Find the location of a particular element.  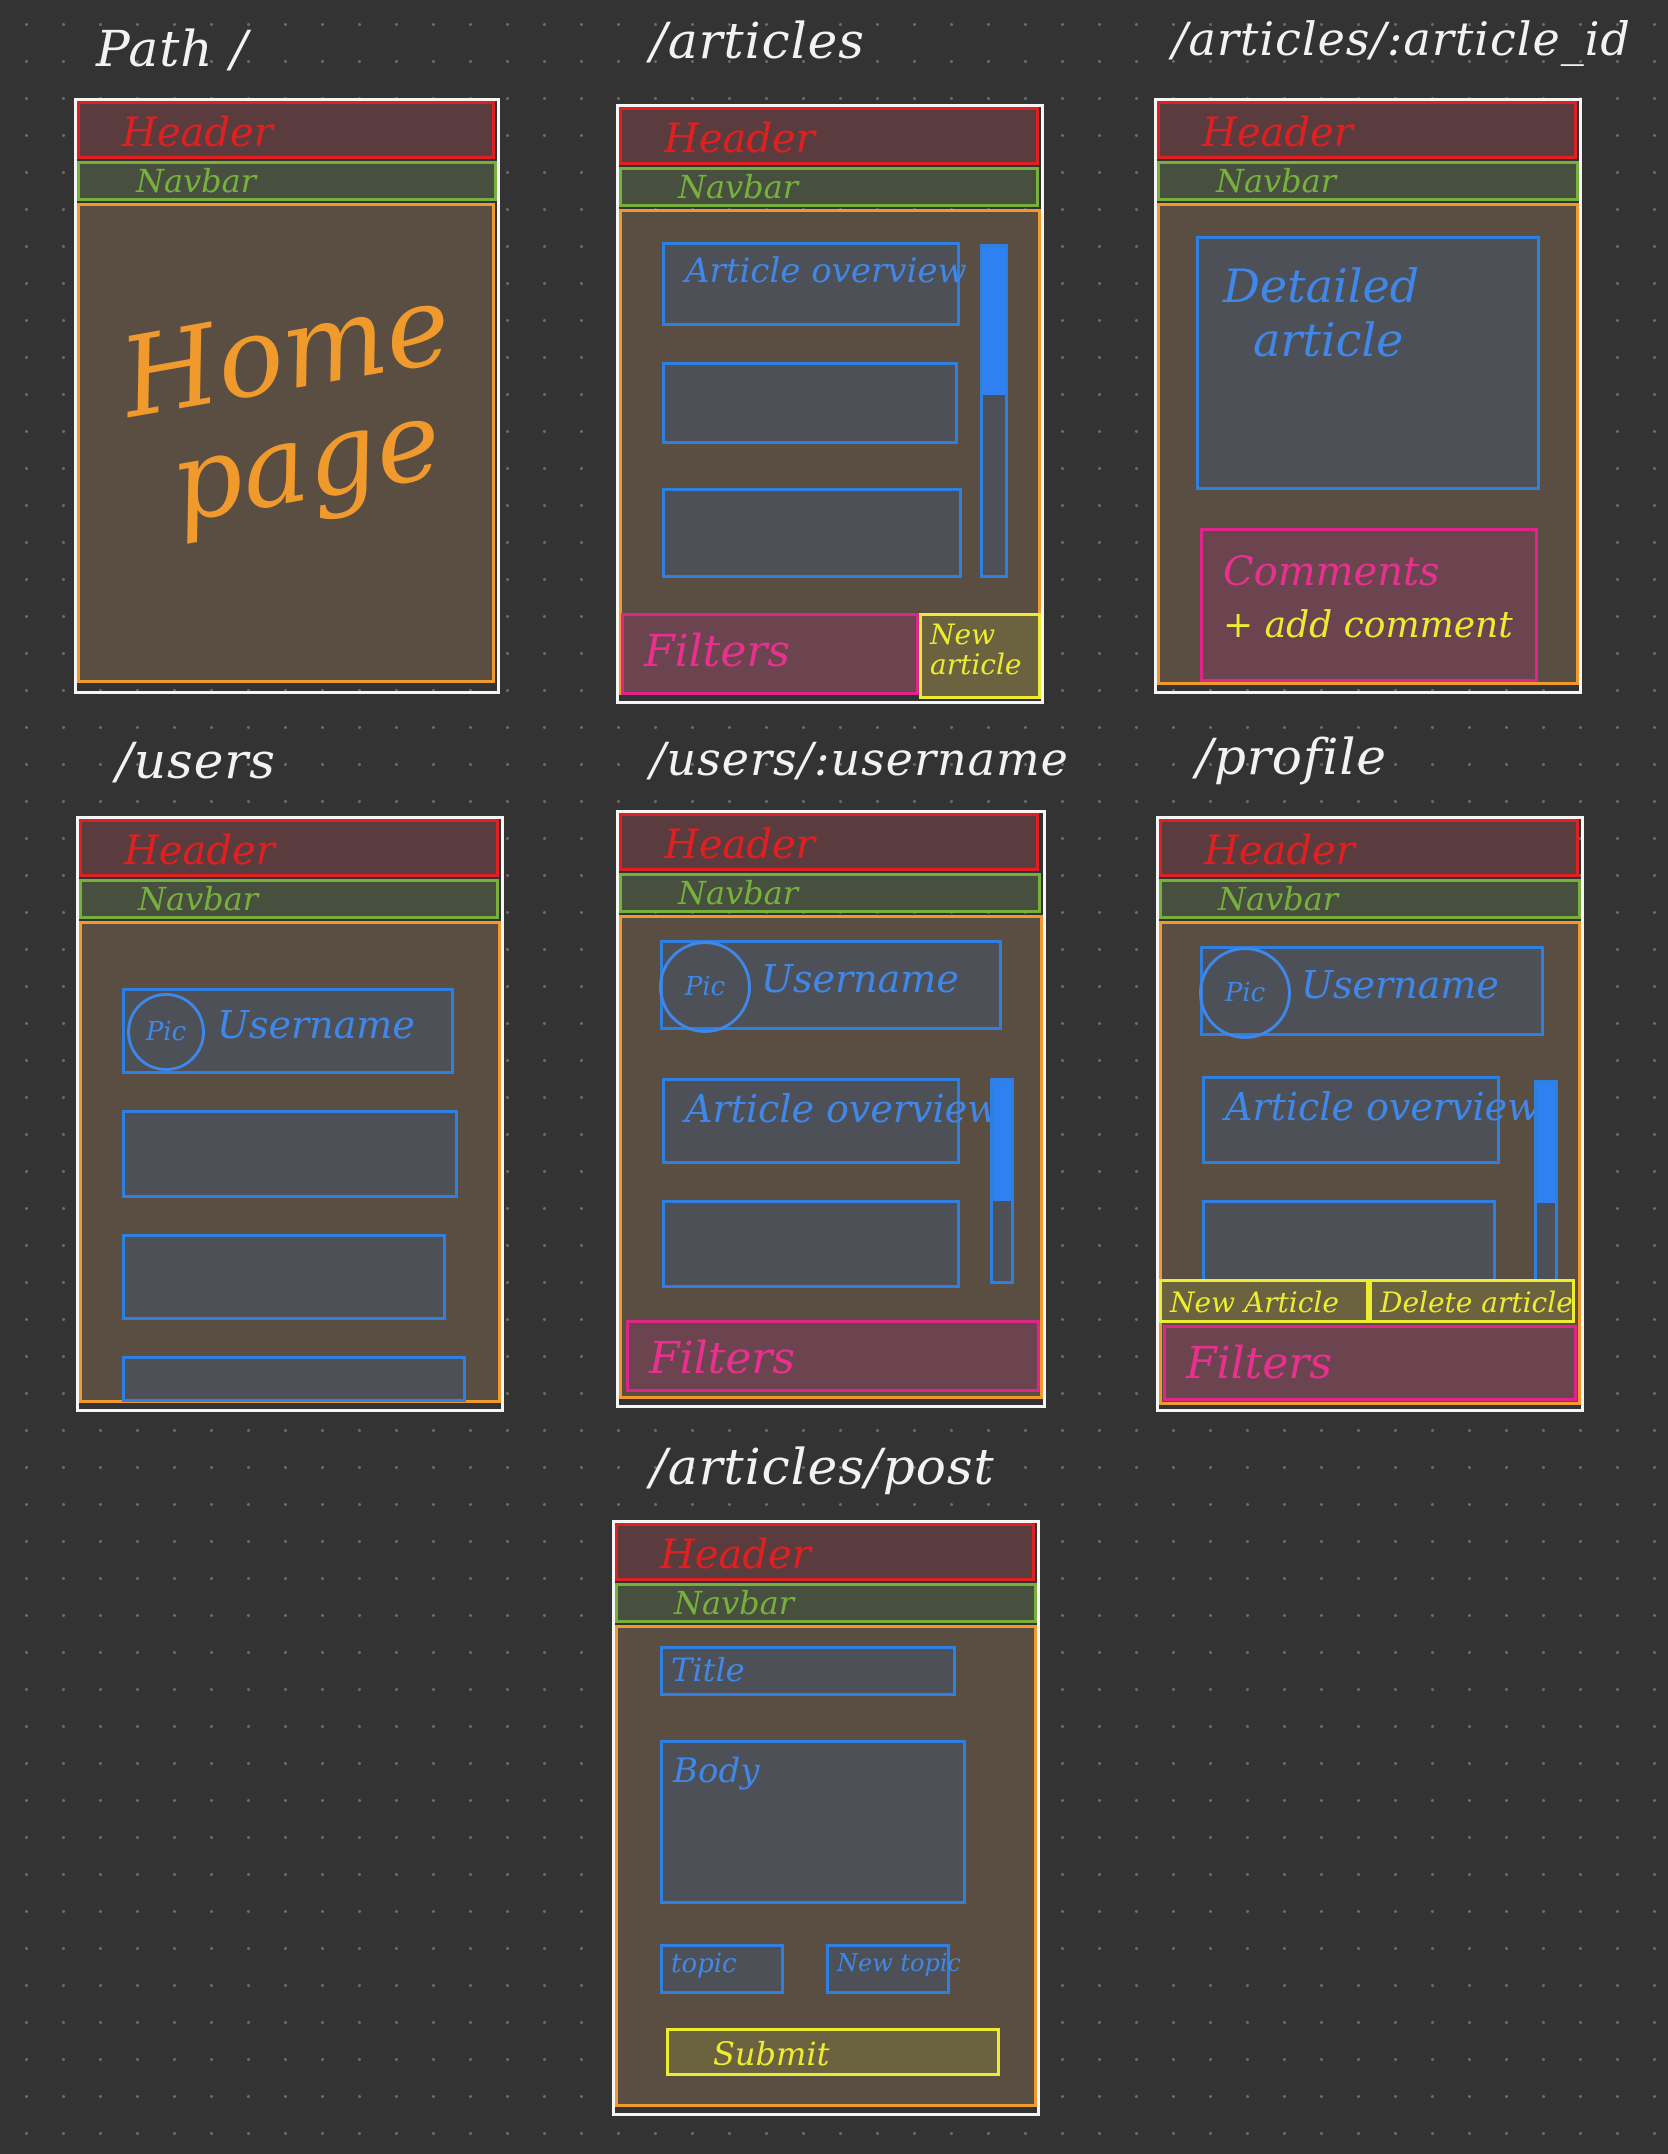

wireframe-users: Header Navbar Pic Username is located at coordinates (290, 1114).